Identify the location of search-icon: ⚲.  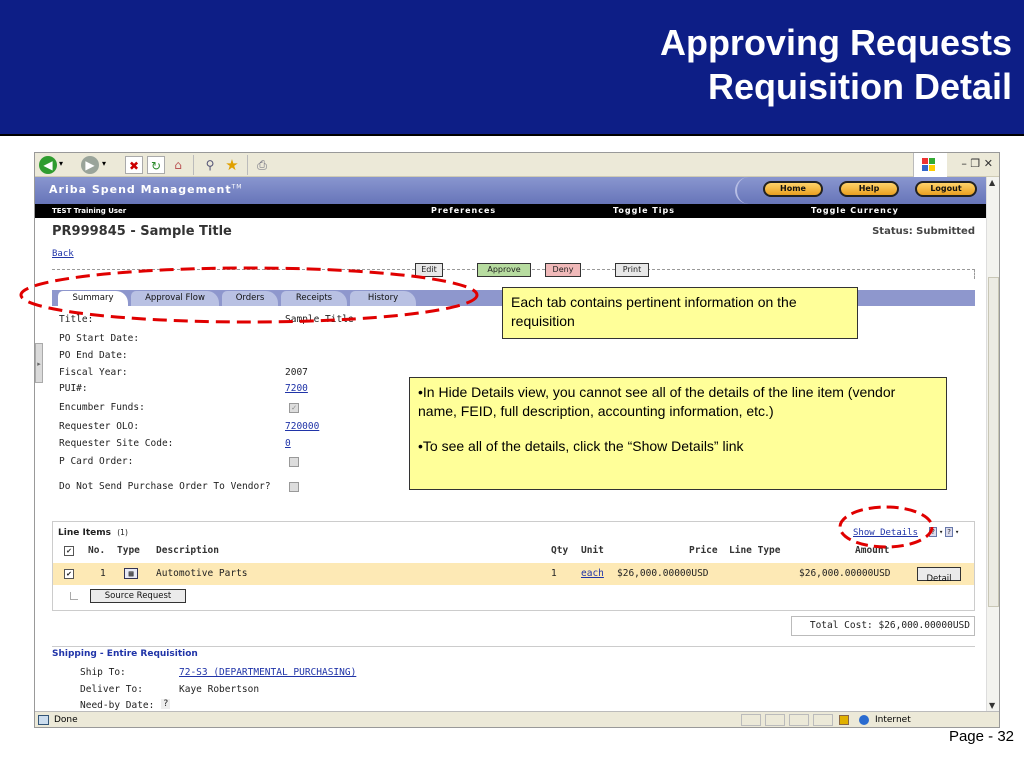
(210, 165).